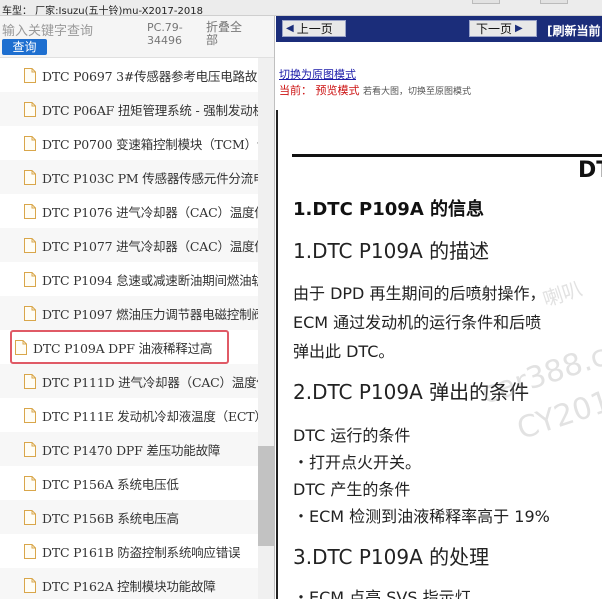 This screenshot has width=602, height=599. I want to click on collapse-all-button: 折叠全 部, so click(226, 34).